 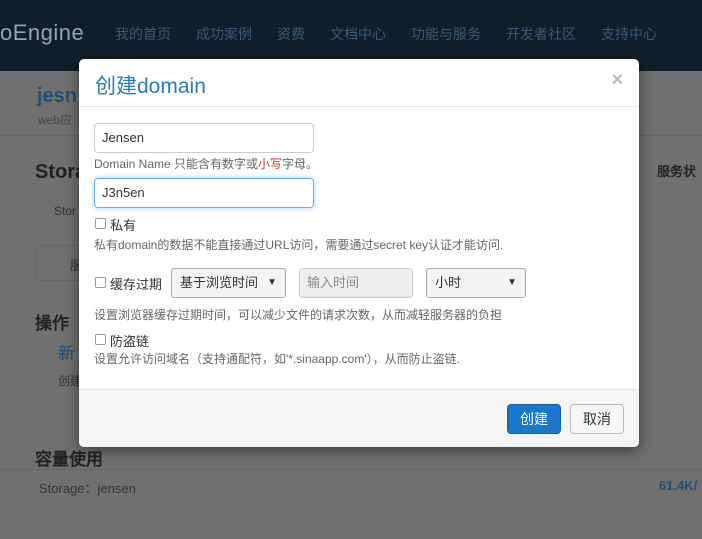 What do you see at coordinates (130, 341) in the screenshot?
I see `hotlink-label: 防盗链` at bounding box center [130, 341].